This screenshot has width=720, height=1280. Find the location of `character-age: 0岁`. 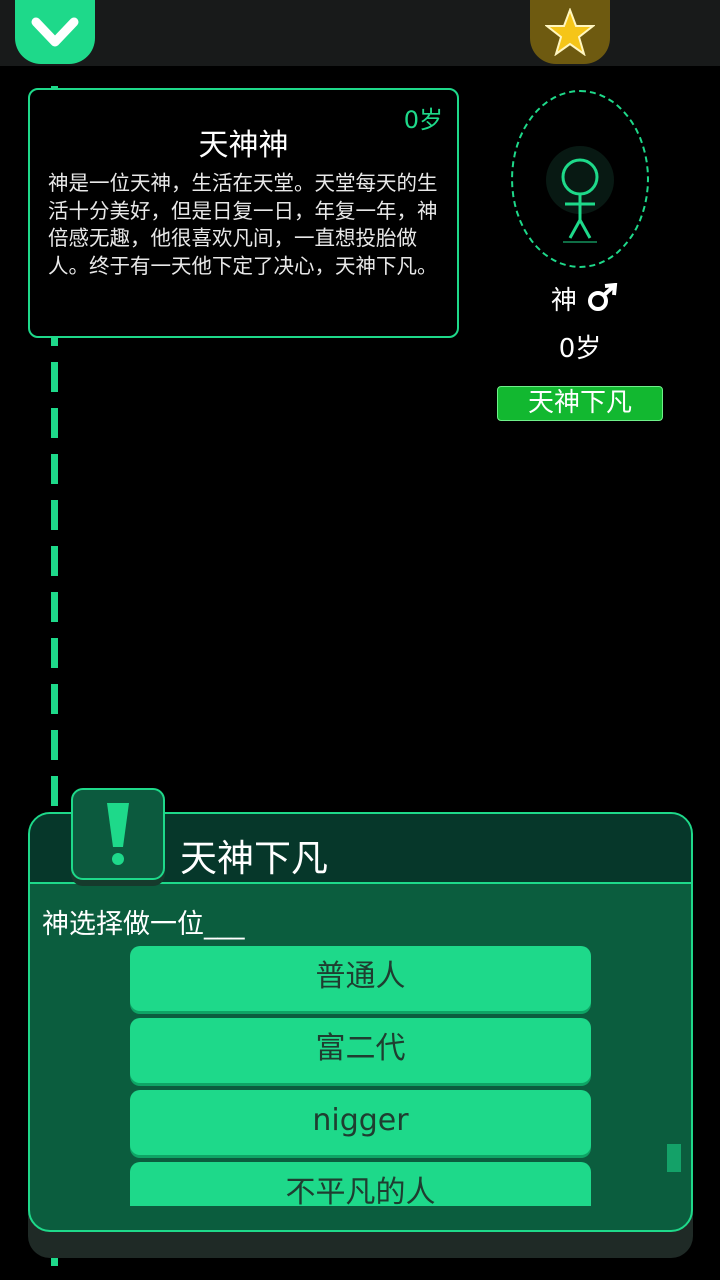

character-age: 0岁 is located at coordinates (580, 349).